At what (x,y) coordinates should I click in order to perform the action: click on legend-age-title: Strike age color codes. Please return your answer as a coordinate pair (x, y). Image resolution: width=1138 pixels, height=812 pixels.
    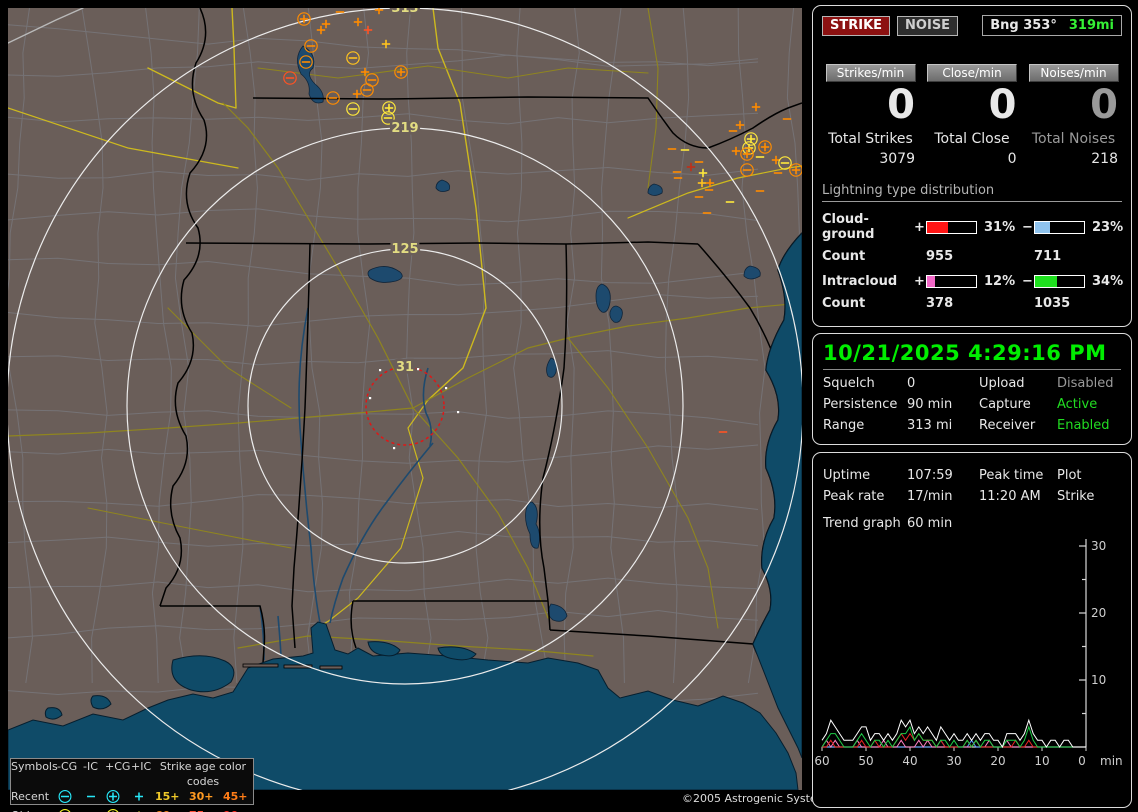
    Looking at the image, I should click on (203, 774).